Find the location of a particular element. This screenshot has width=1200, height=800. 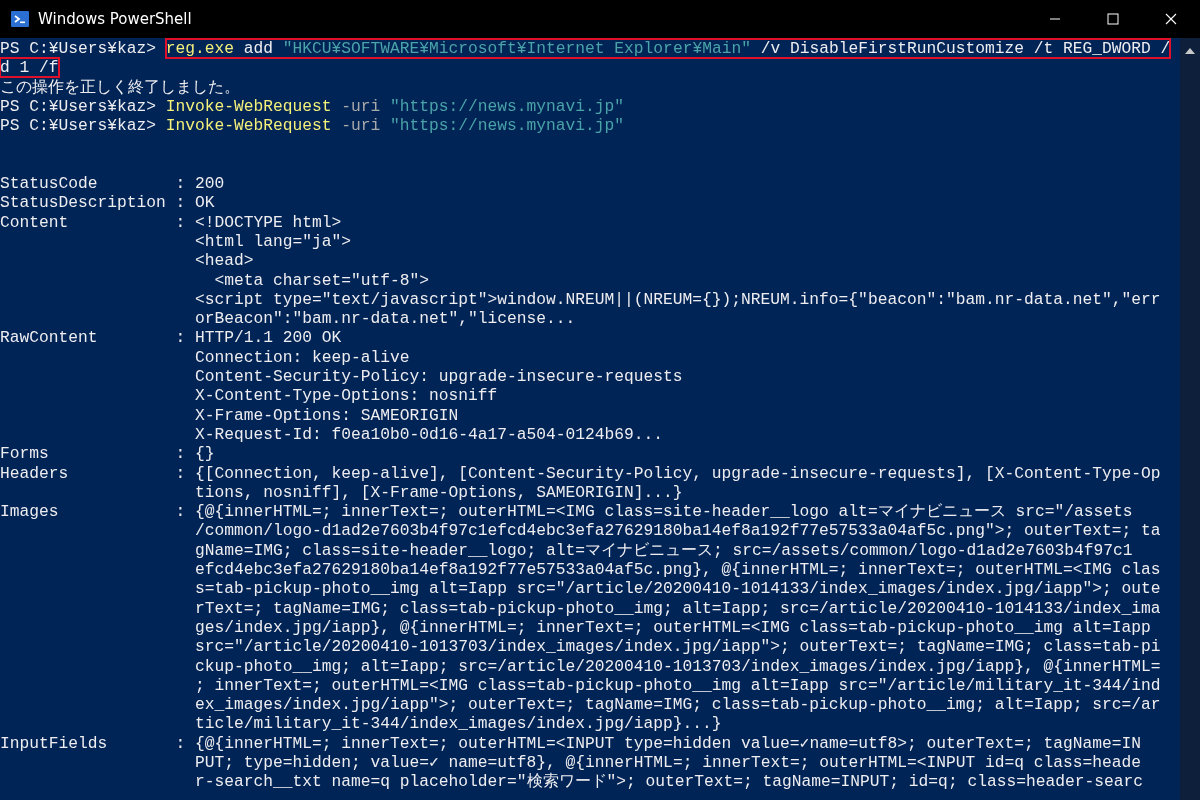

property-value: s=tab-pickup-photo__img alt=Iapp src="/article/20200410-1014133/index_images/index.jpg/iapp">; oute is located at coordinates (678, 589).